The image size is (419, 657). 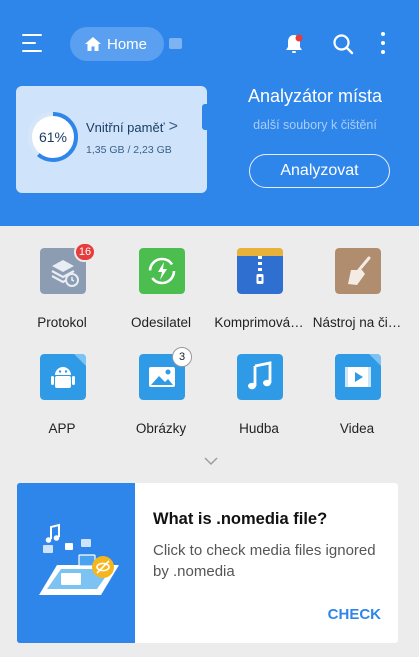 What do you see at coordinates (315, 125) in the screenshot?
I see `analyzer-subtitle: další soubory k čištění` at bounding box center [315, 125].